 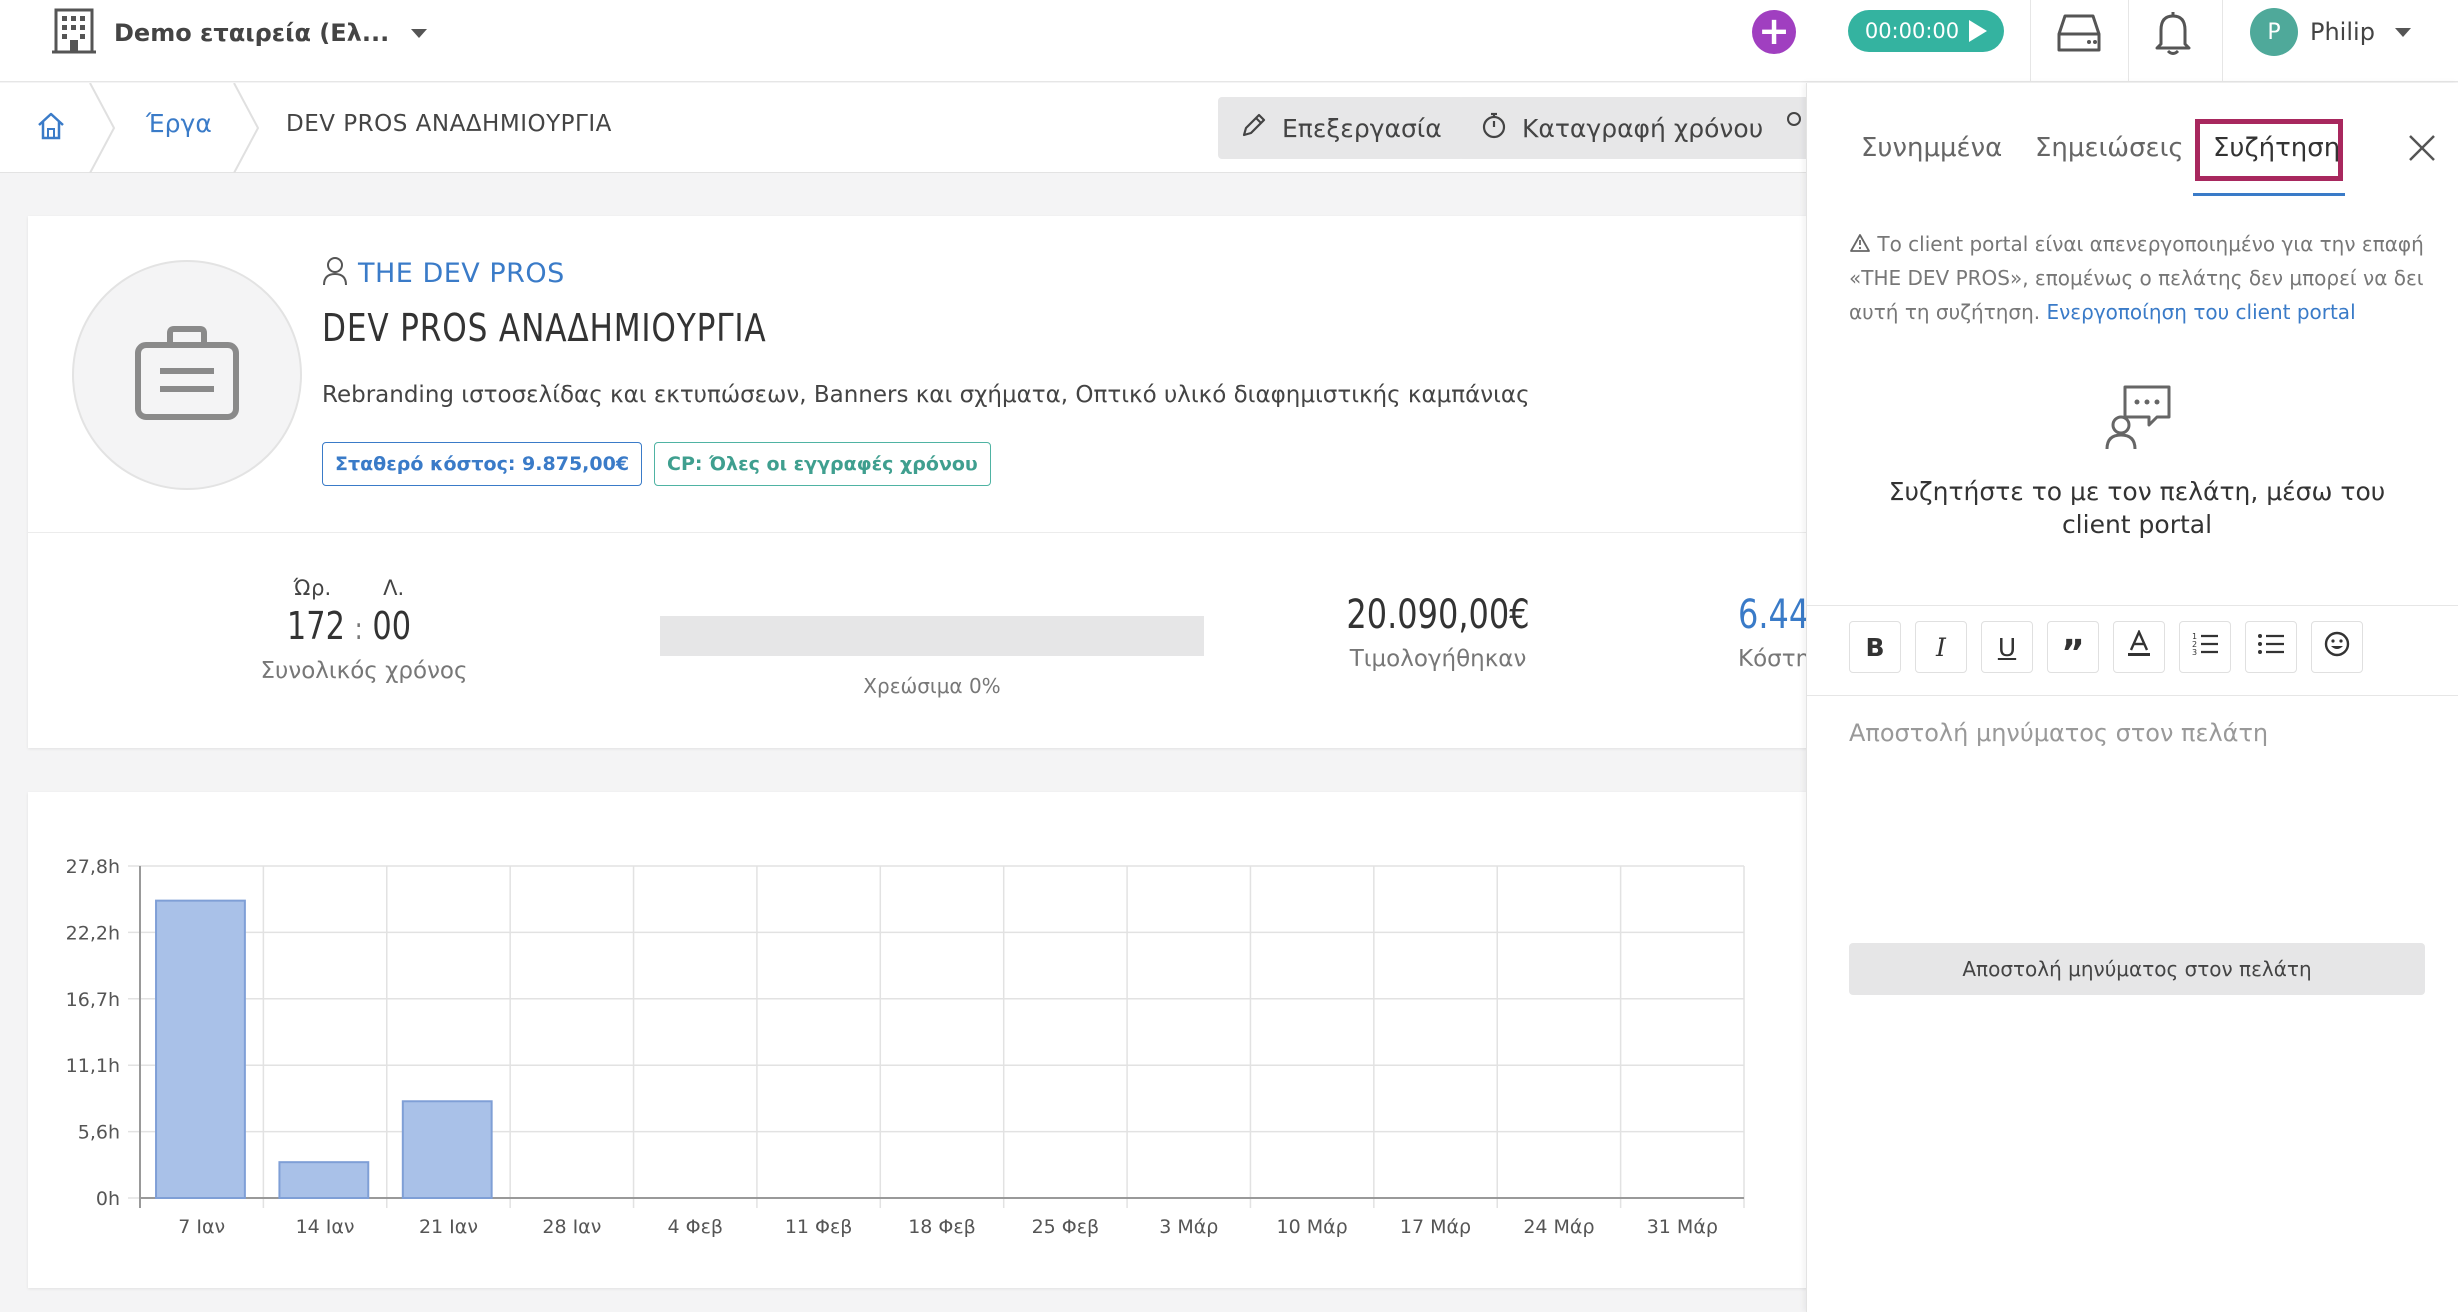 I want to click on total-time-caption: Συνολικός χρόνος, so click(x=364, y=671).